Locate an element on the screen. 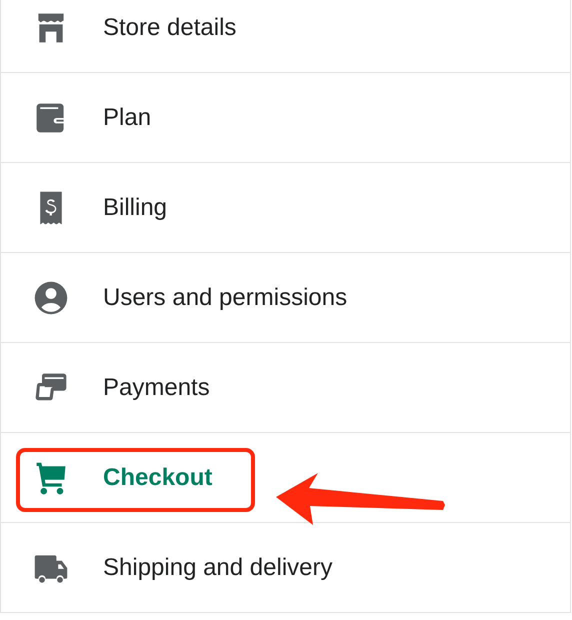 This screenshot has height=620, width=572. nav-item: Store details is located at coordinates (285, 36).